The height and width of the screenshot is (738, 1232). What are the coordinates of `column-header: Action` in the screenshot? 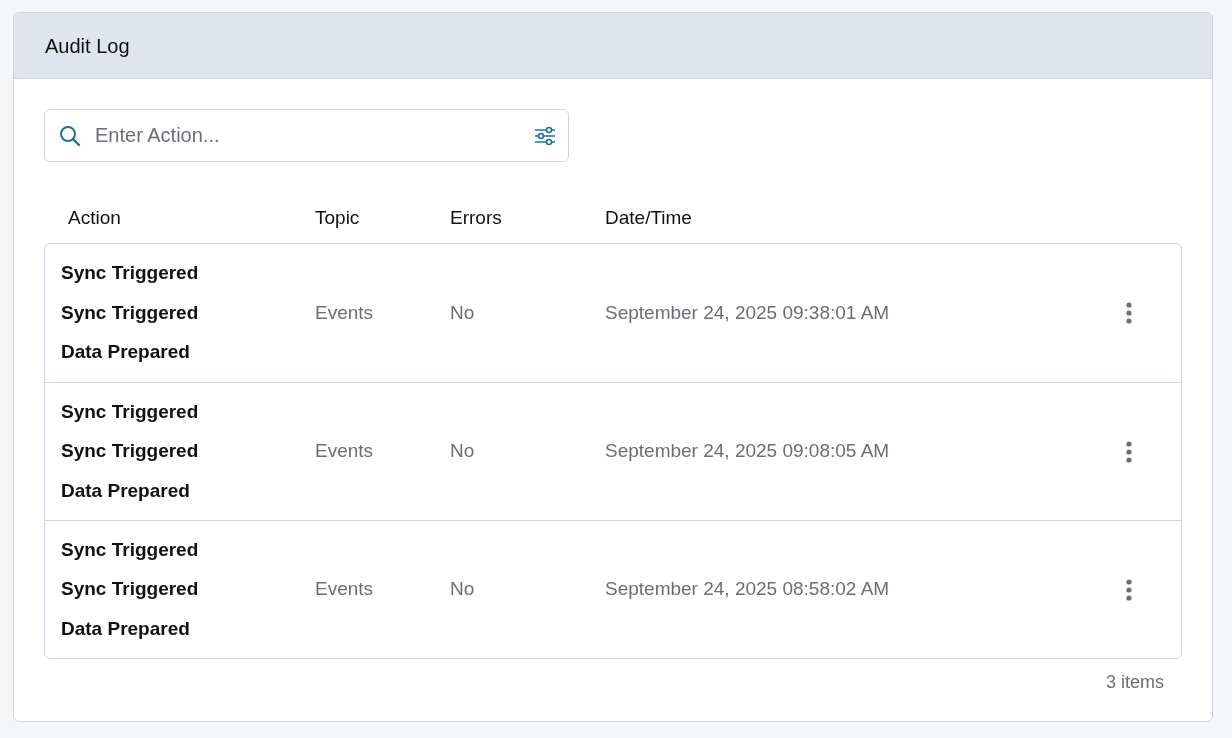 It's located at (95, 218).